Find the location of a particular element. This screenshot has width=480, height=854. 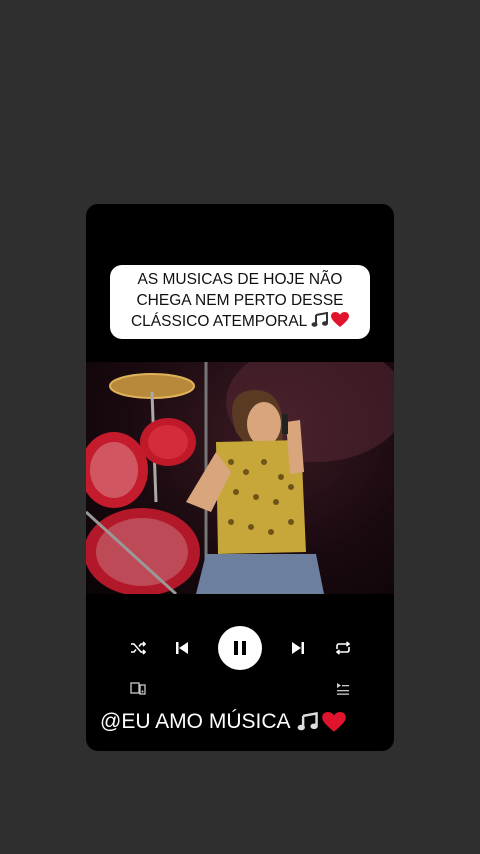

skip-next-icon is located at coordinates (298, 648).